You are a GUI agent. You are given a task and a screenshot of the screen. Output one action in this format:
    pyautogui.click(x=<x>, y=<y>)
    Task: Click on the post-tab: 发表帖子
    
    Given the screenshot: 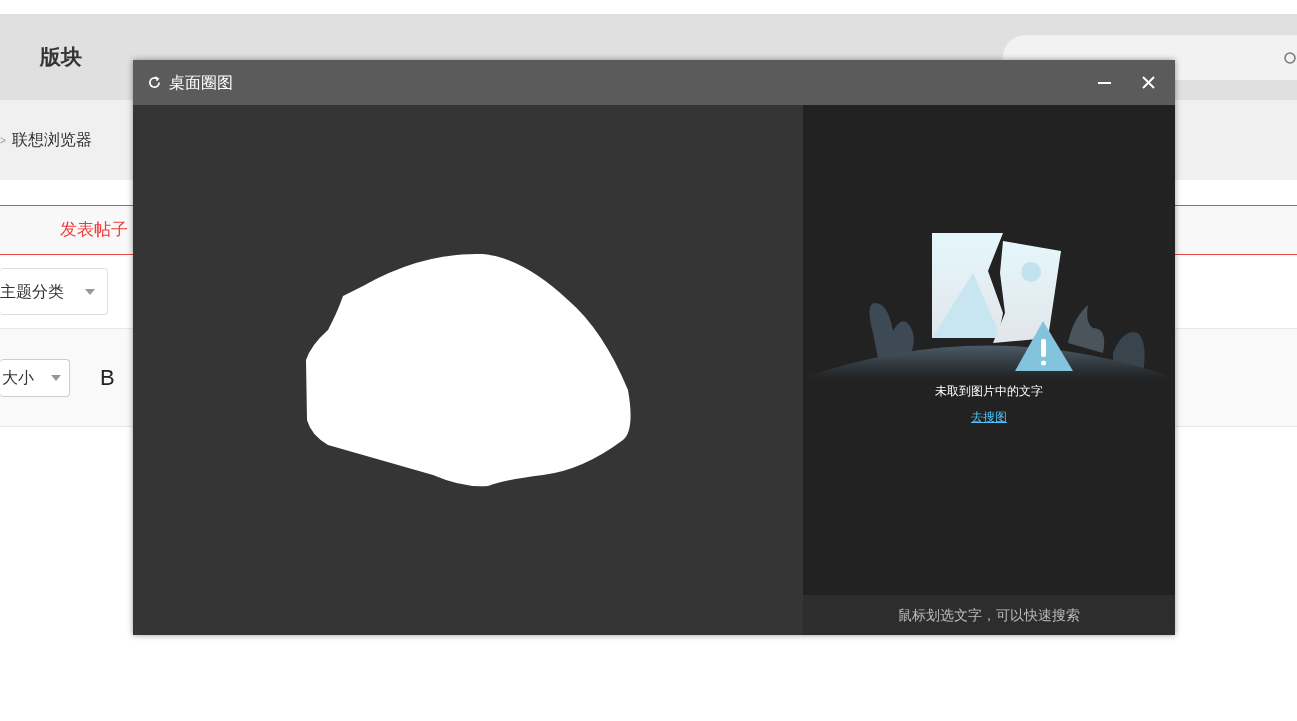 What is the action you would take?
    pyautogui.click(x=94, y=230)
    